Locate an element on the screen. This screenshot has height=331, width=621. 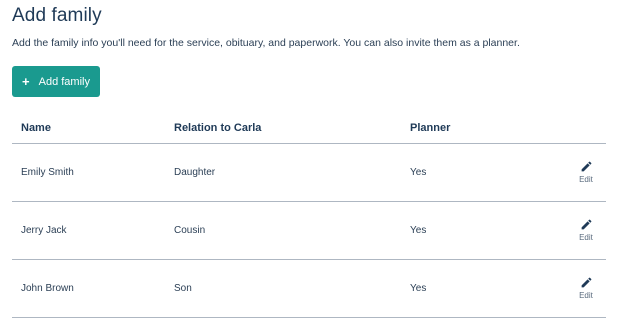
add-family-button-label: Add family is located at coordinates (64, 81).